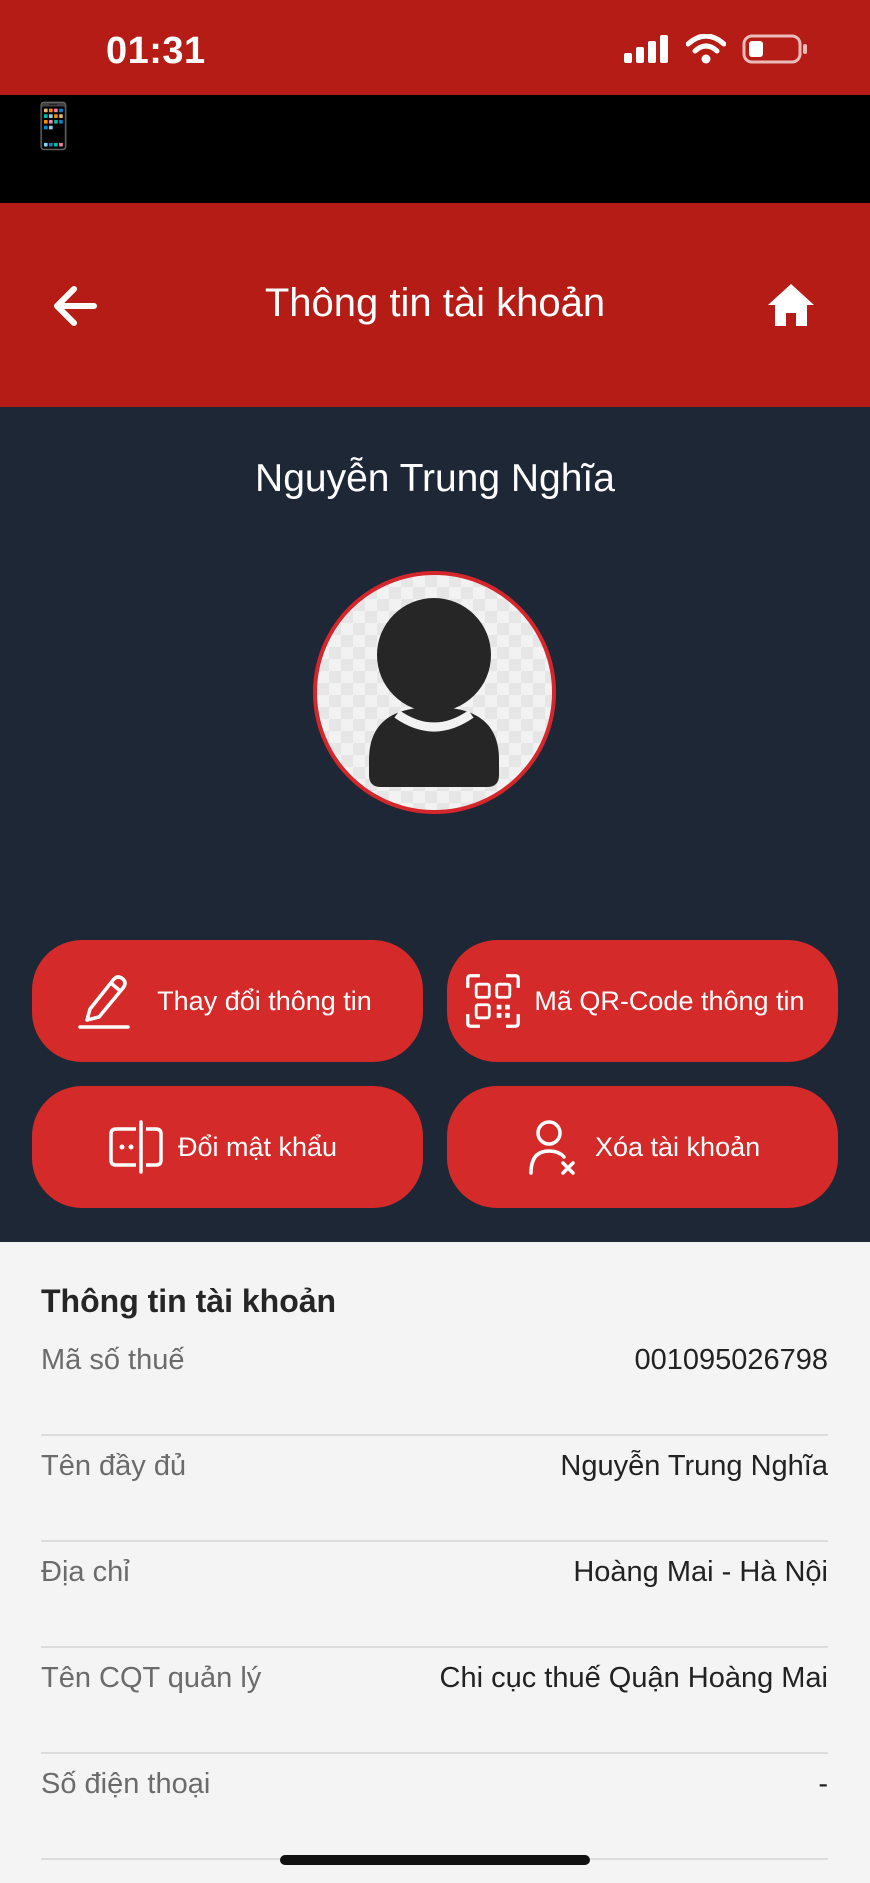 The height and width of the screenshot is (1883, 870). Describe the element at coordinates (258, 1147) in the screenshot. I see `change-password-label: Đổi mật khẩu` at that location.